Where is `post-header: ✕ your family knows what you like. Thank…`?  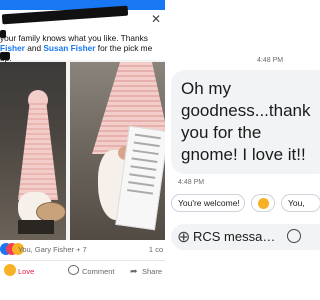 post-header: ✕ your family knows what you like. Thank… is located at coordinates (82, 36).